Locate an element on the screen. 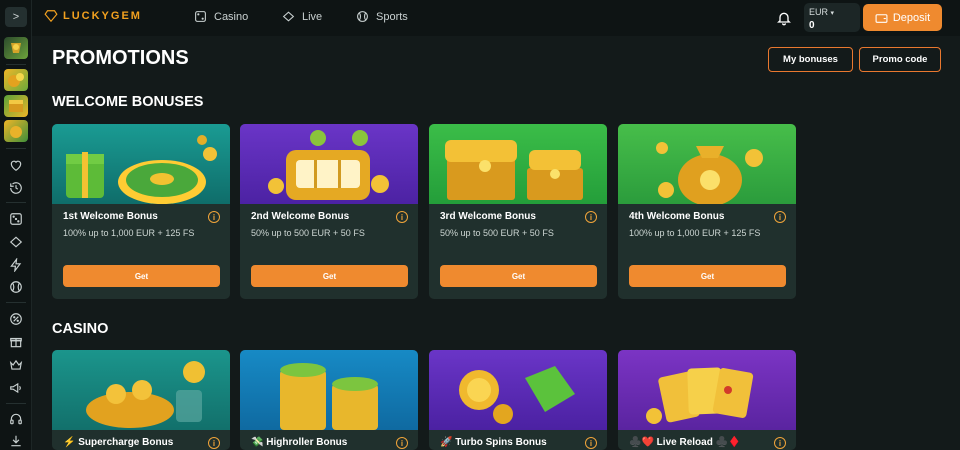  card-title: ♣️❤️ Live Reload ♣️♦️ is located at coordinates (685, 442).